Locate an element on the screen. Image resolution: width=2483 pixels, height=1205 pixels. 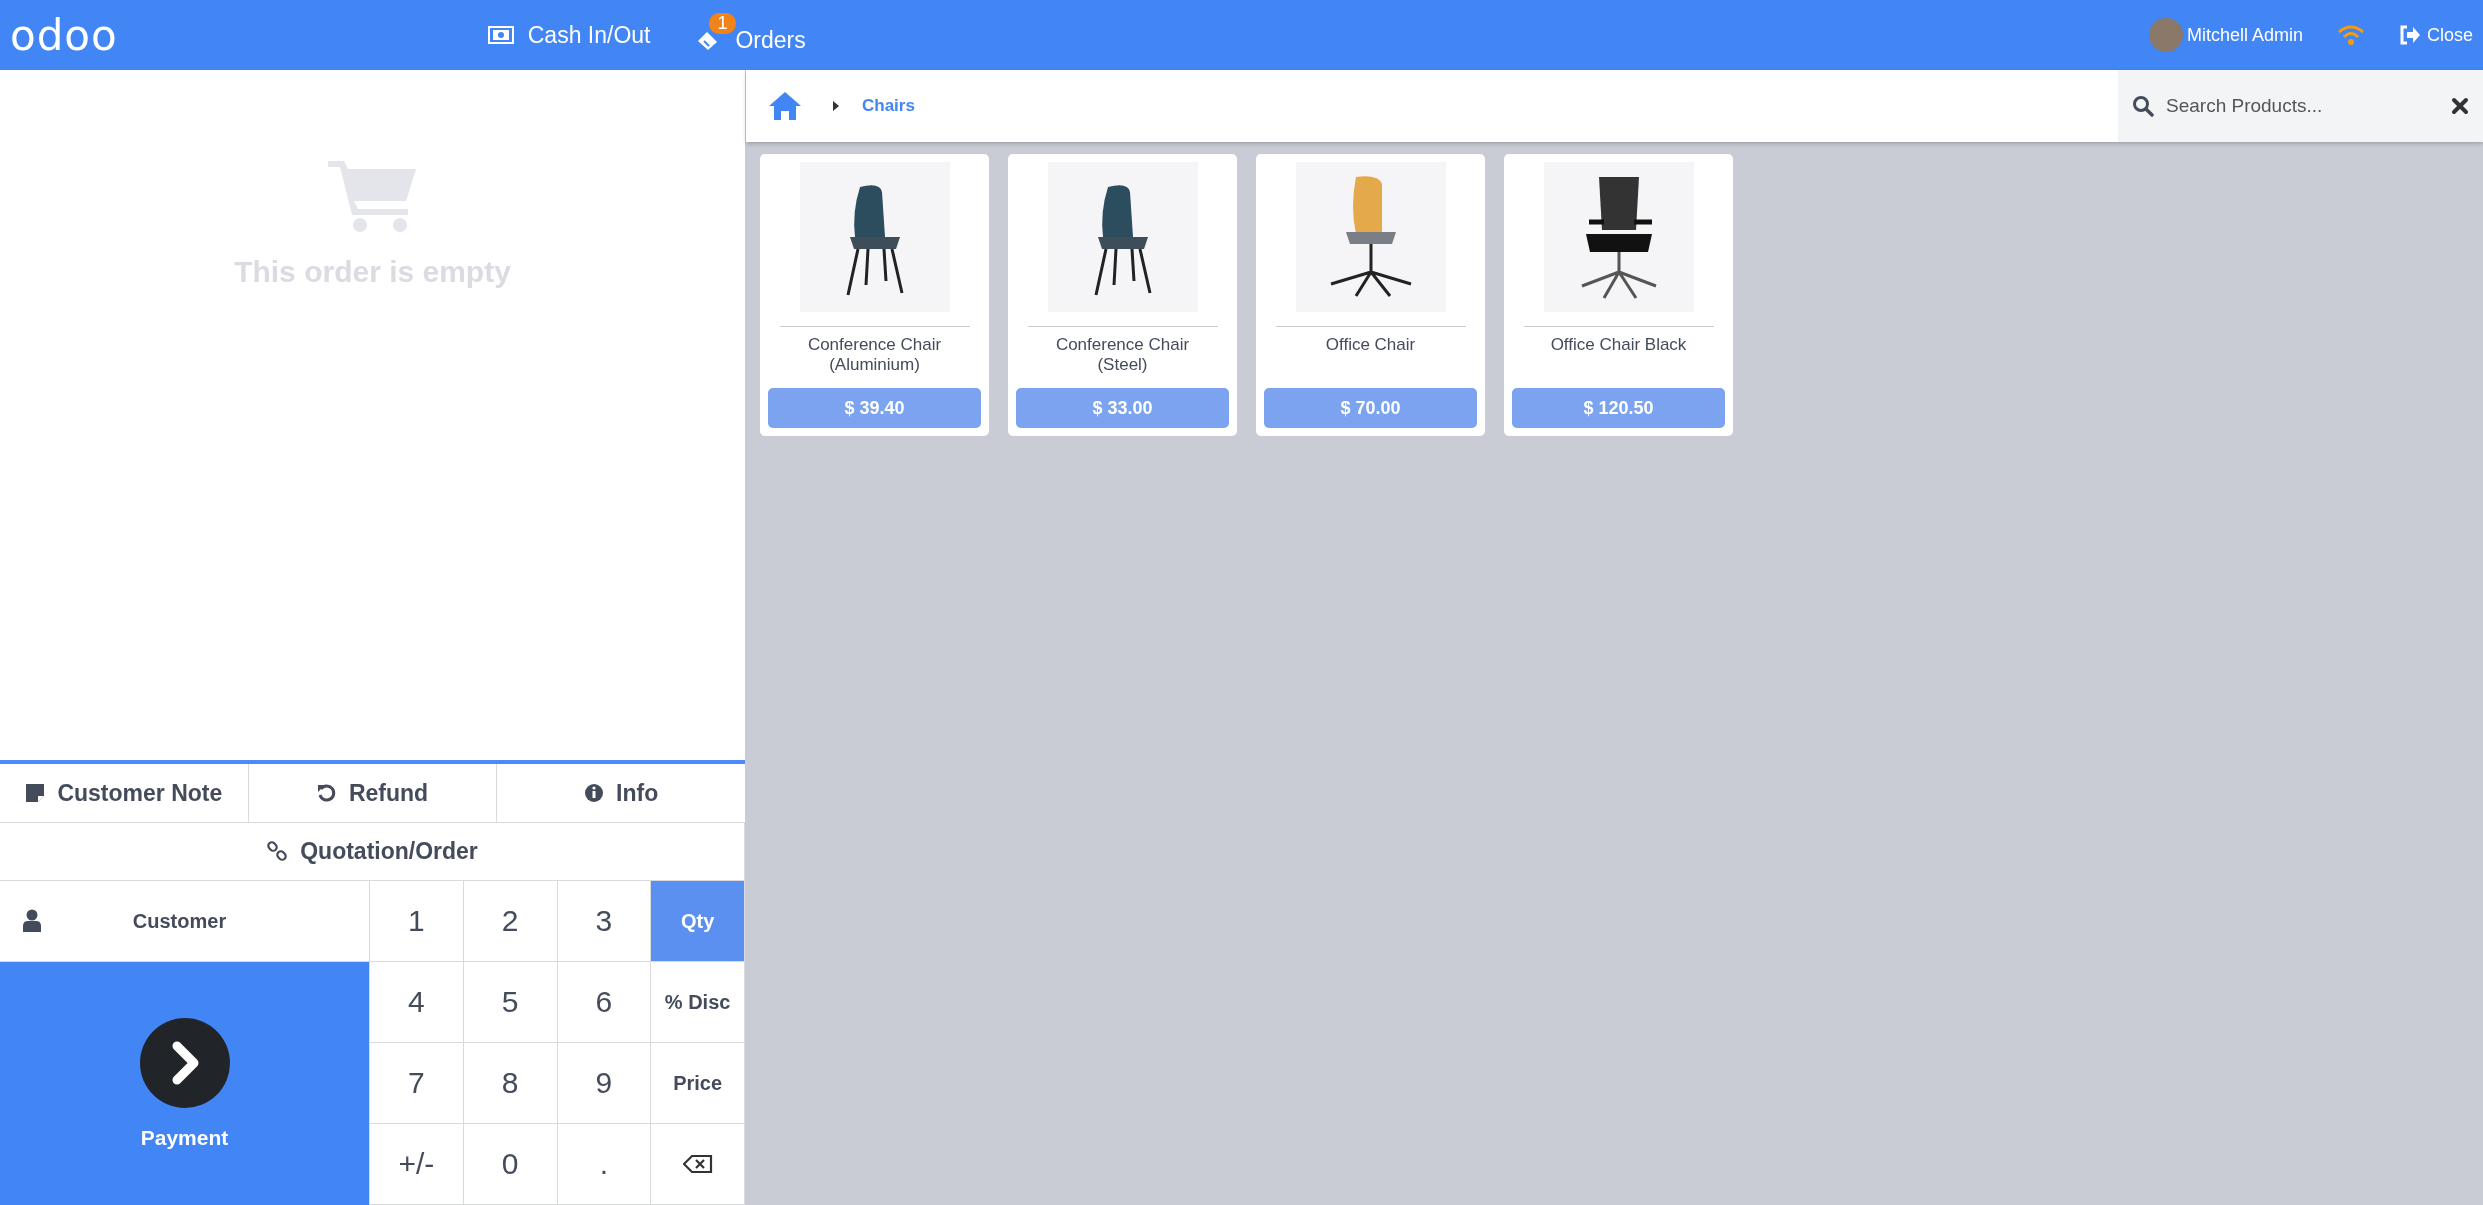
undo-icon is located at coordinates (326, 793).